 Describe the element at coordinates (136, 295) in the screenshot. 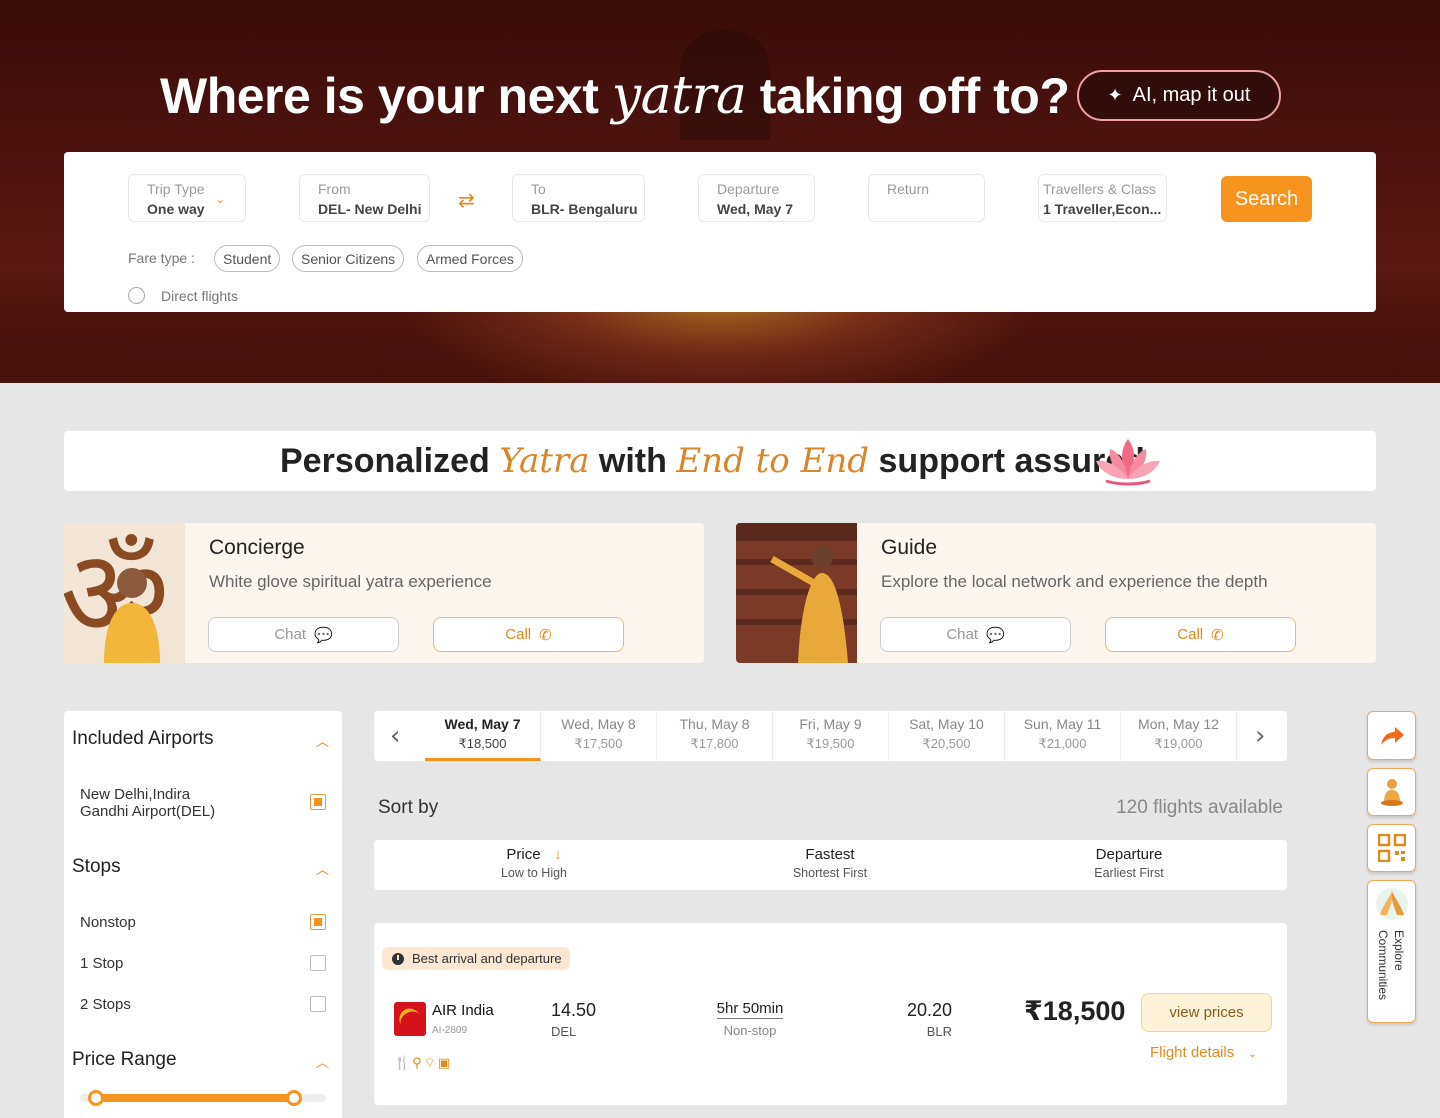

I see `direct-flights-radio` at that location.